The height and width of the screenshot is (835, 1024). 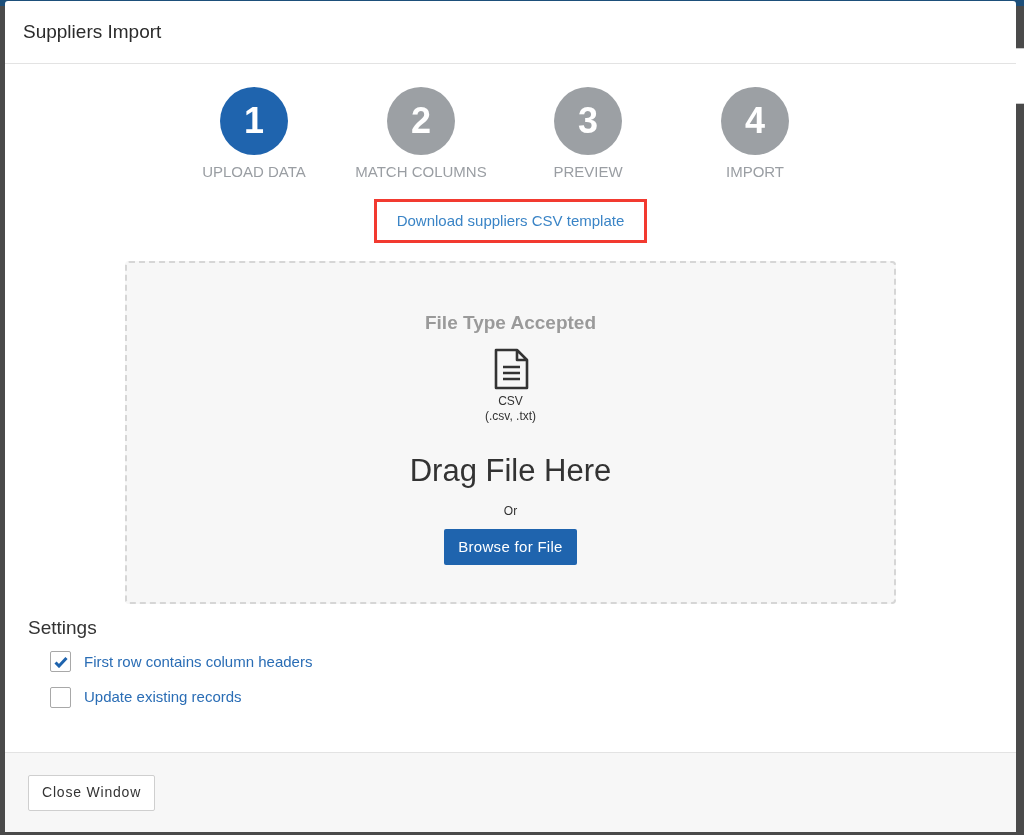 I want to click on document-icon, so click(x=510, y=368).